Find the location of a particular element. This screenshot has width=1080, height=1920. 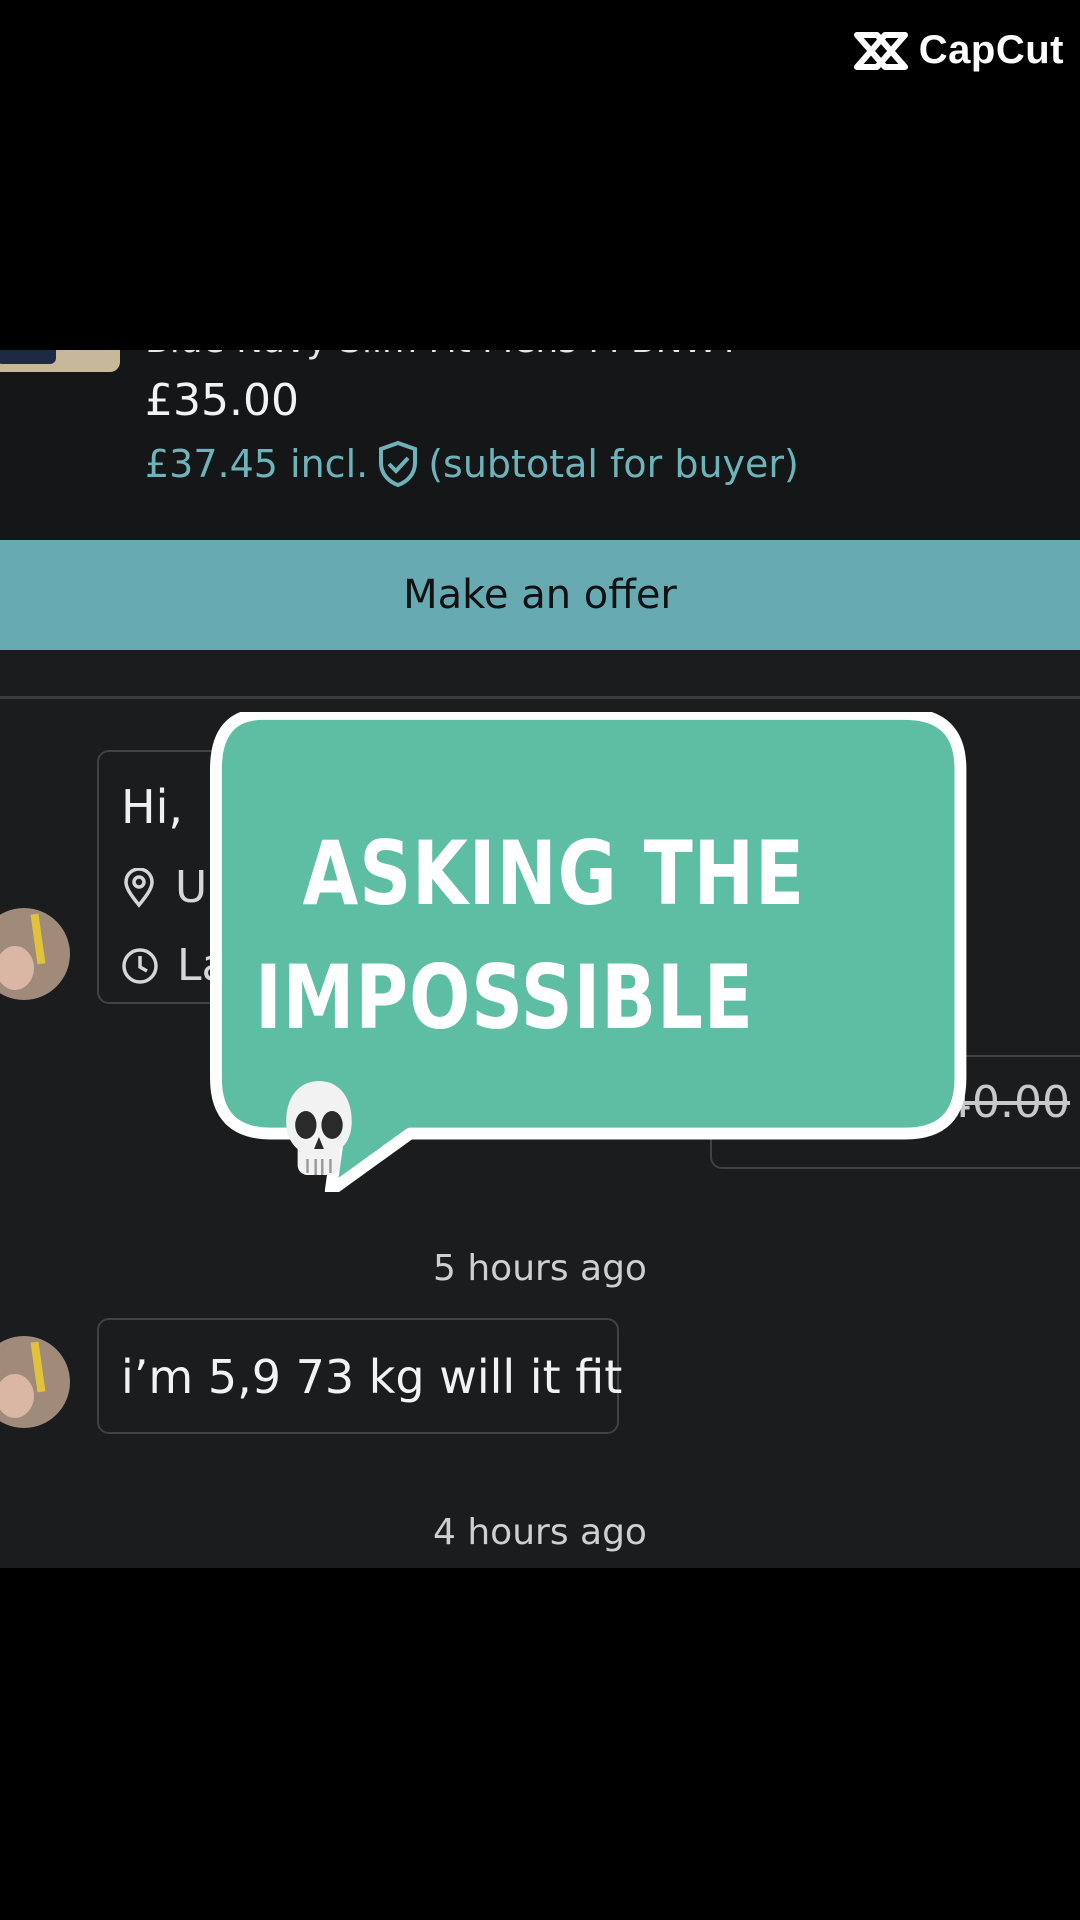

timestamp: 4 hours ago is located at coordinates (540, 1532).